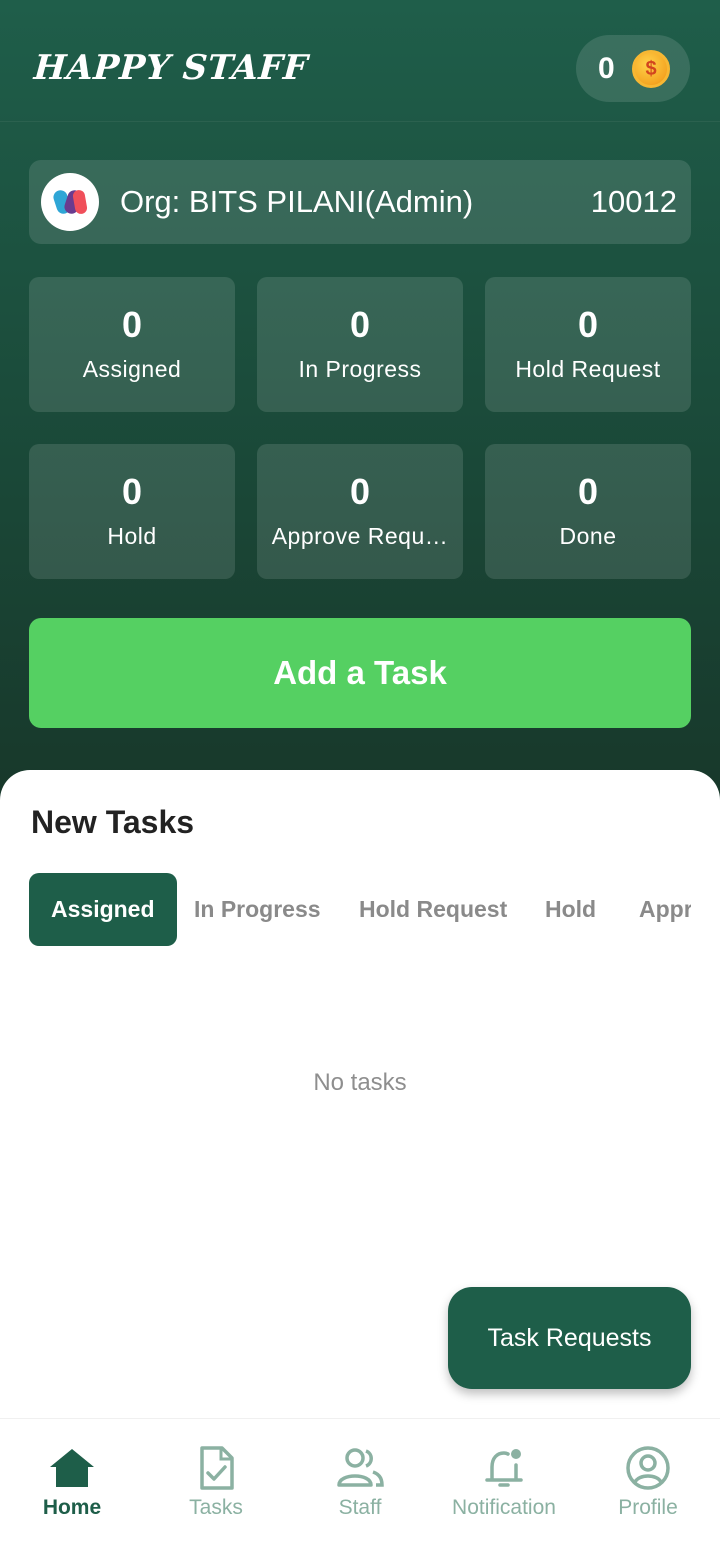 The image size is (720, 1547). What do you see at coordinates (257, 909) in the screenshot?
I see `tab-in-progress: In Progress` at bounding box center [257, 909].